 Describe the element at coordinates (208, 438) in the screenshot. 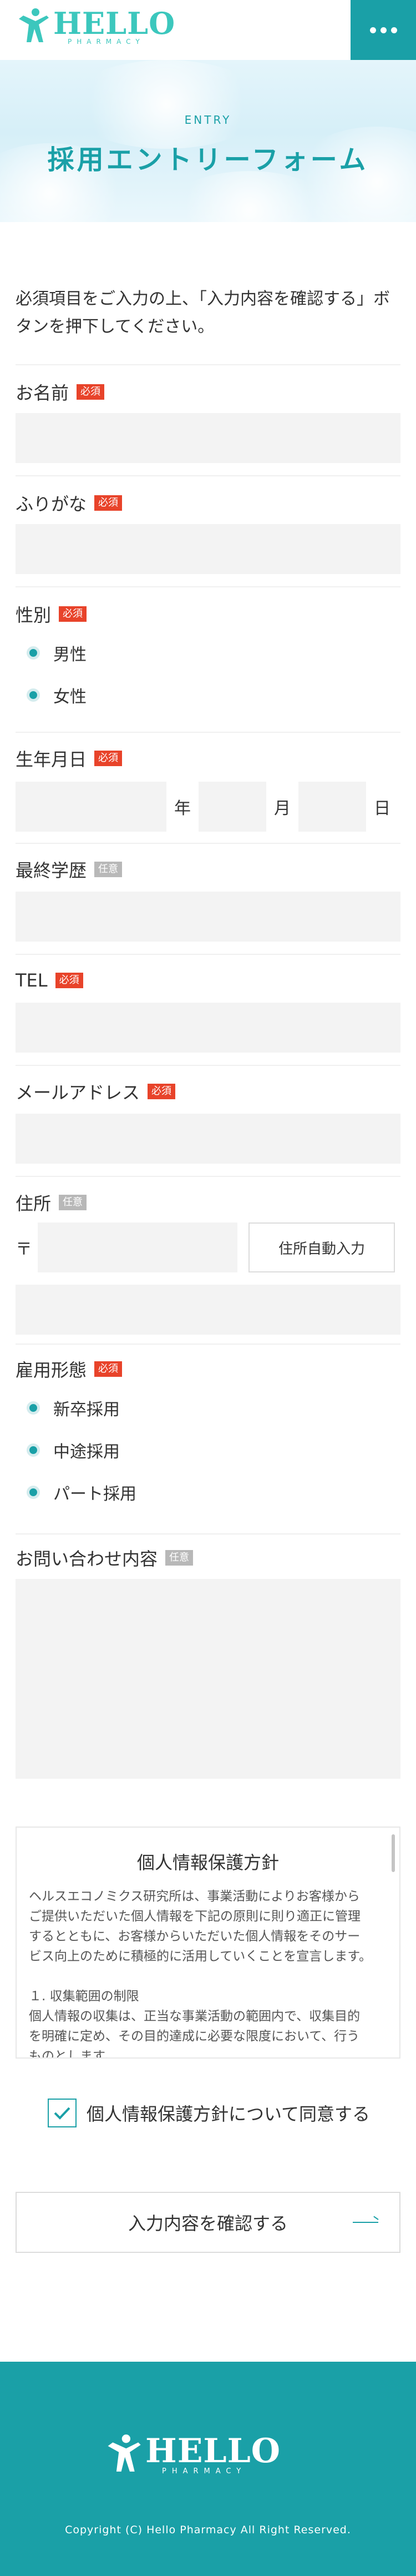

I see `name-input` at that location.